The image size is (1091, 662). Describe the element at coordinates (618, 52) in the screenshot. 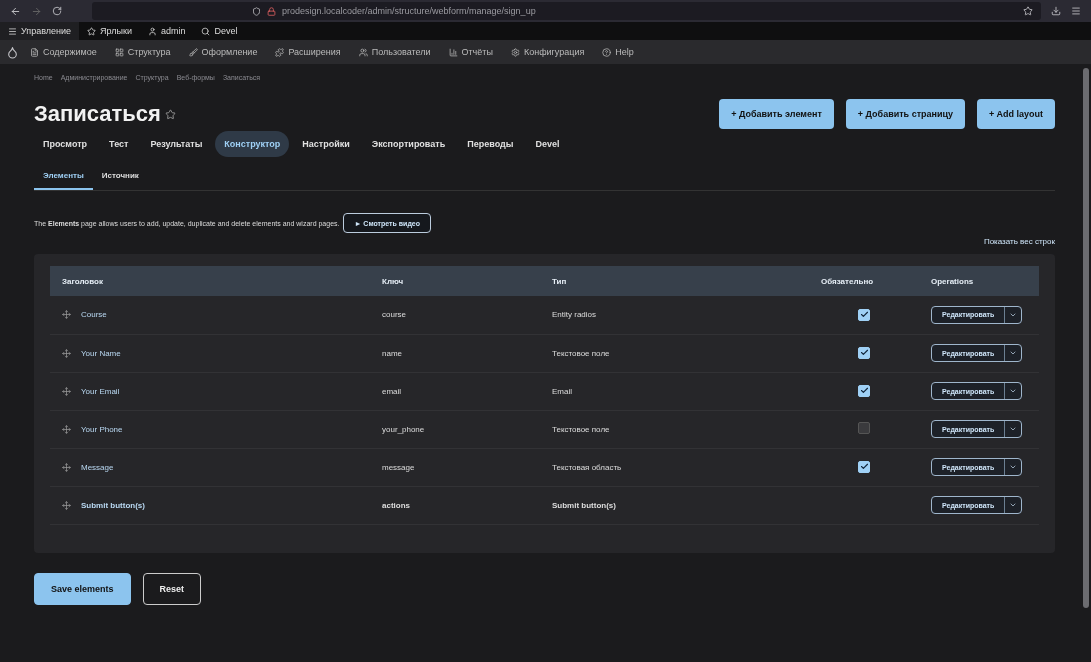

I see `admin-menu-item: Help` at that location.